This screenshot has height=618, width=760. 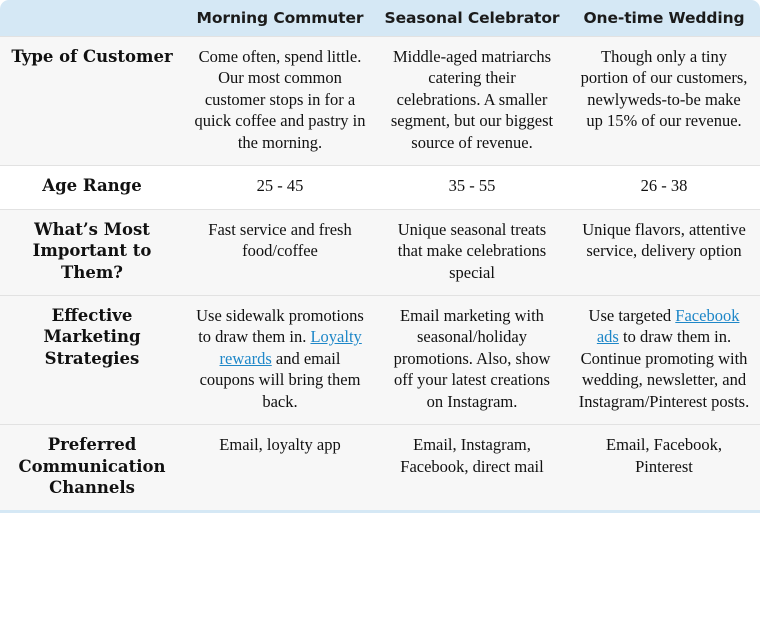 What do you see at coordinates (664, 455) in the screenshot?
I see `cell-text: Email, Facebook, Pinterest` at bounding box center [664, 455].